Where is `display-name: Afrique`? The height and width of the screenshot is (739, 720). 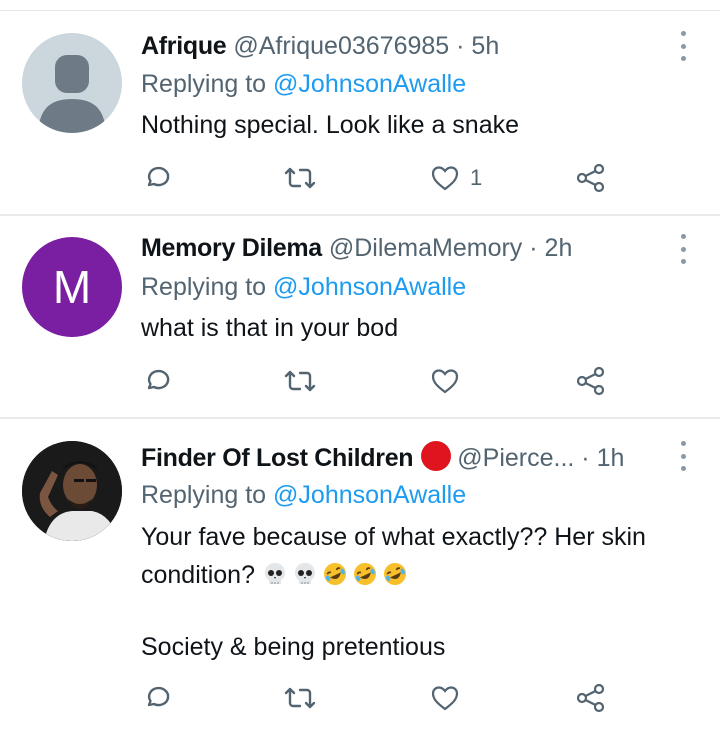 display-name: Afrique is located at coordinates (184, 46).